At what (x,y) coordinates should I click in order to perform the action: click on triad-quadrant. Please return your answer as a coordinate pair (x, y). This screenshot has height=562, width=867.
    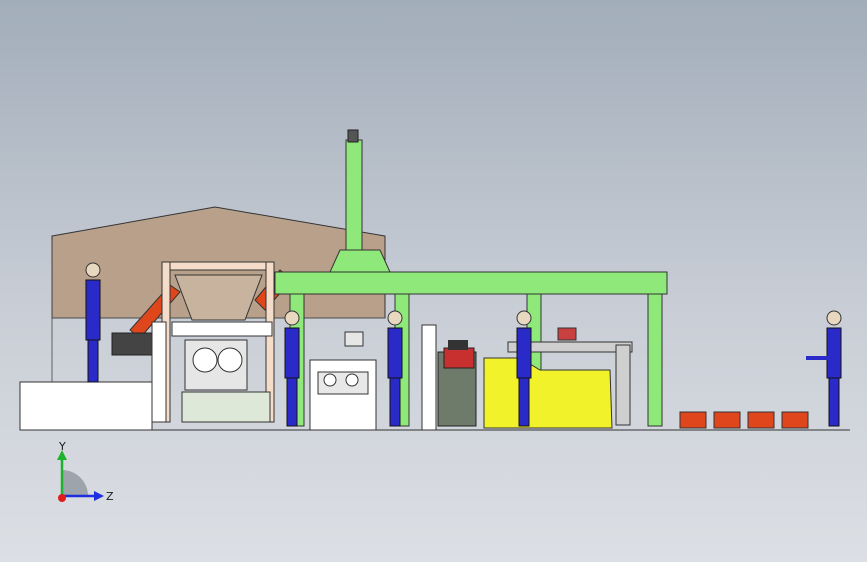
    Looking at the image, I should click on (75, 483).